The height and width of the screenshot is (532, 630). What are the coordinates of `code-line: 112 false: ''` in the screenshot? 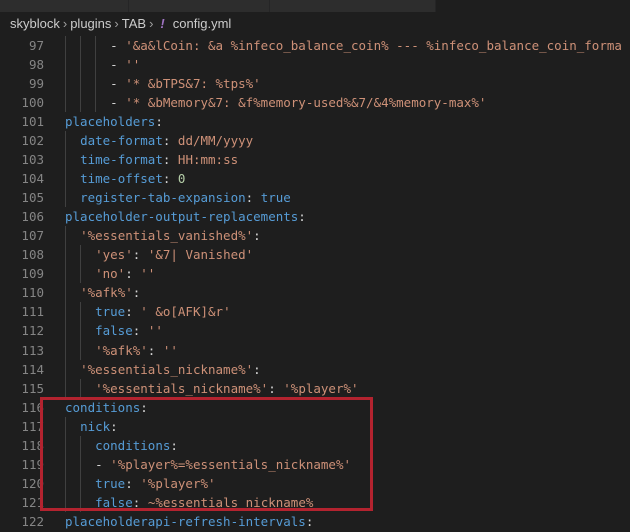 It's located at (315, 331).